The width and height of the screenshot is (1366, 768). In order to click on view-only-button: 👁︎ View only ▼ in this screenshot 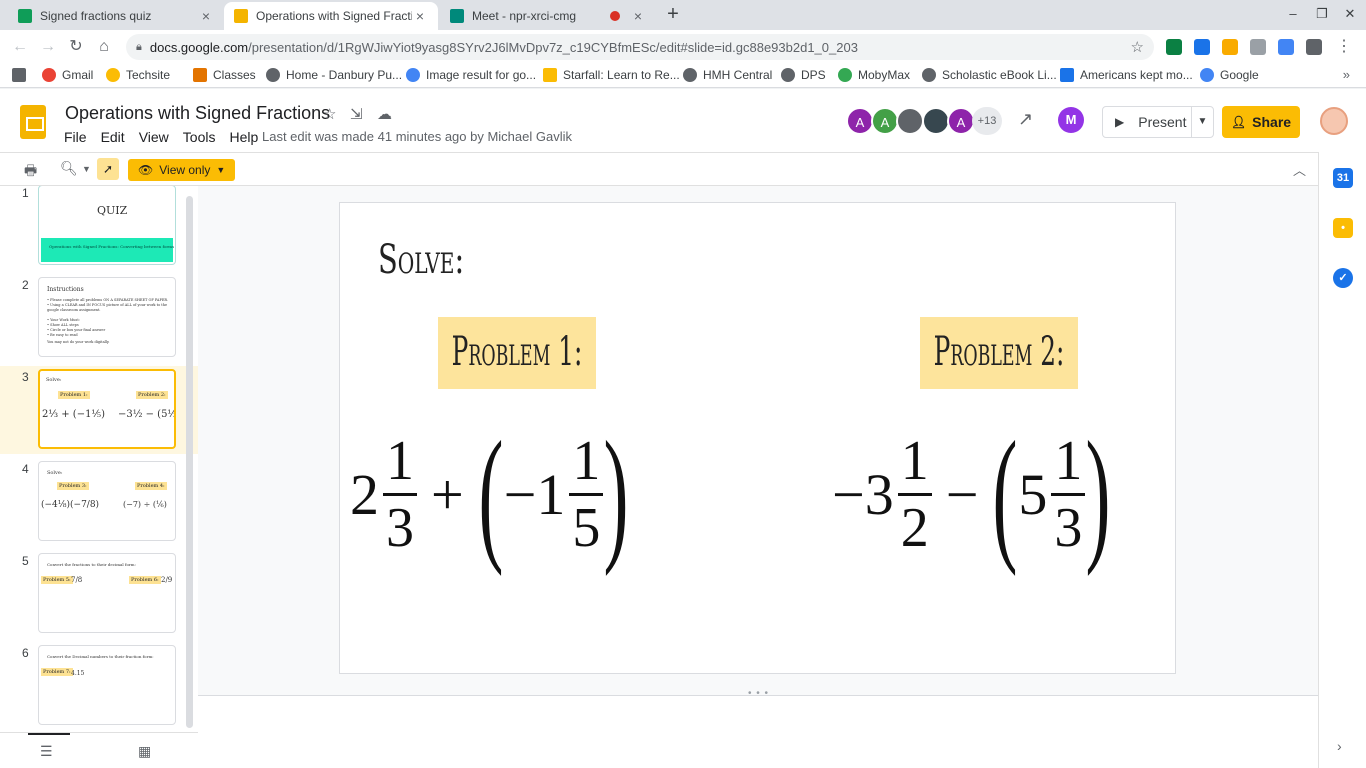, I will do `click(182, 170)`.